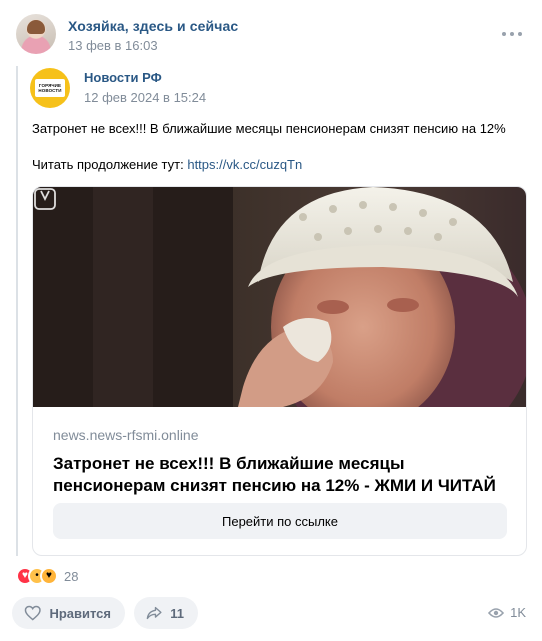 The width and height of the screenshot is (542, 641). I want to click on author-avatar, so click(36, 34).